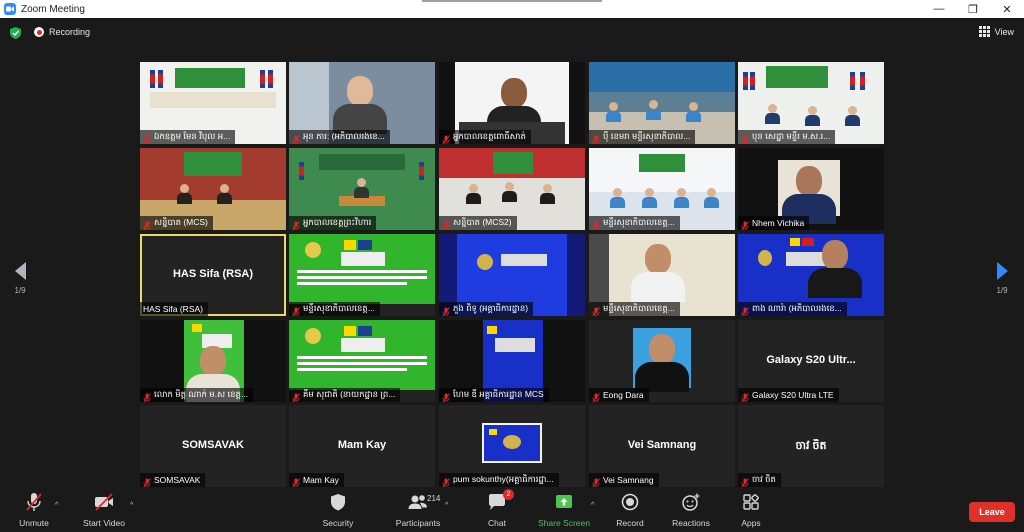 The height and width of the screenshot is (532, 1024). I want to click on video-tile: HAS Sifa (RSA) HAS Sifa (RSA), so click(213, 275).